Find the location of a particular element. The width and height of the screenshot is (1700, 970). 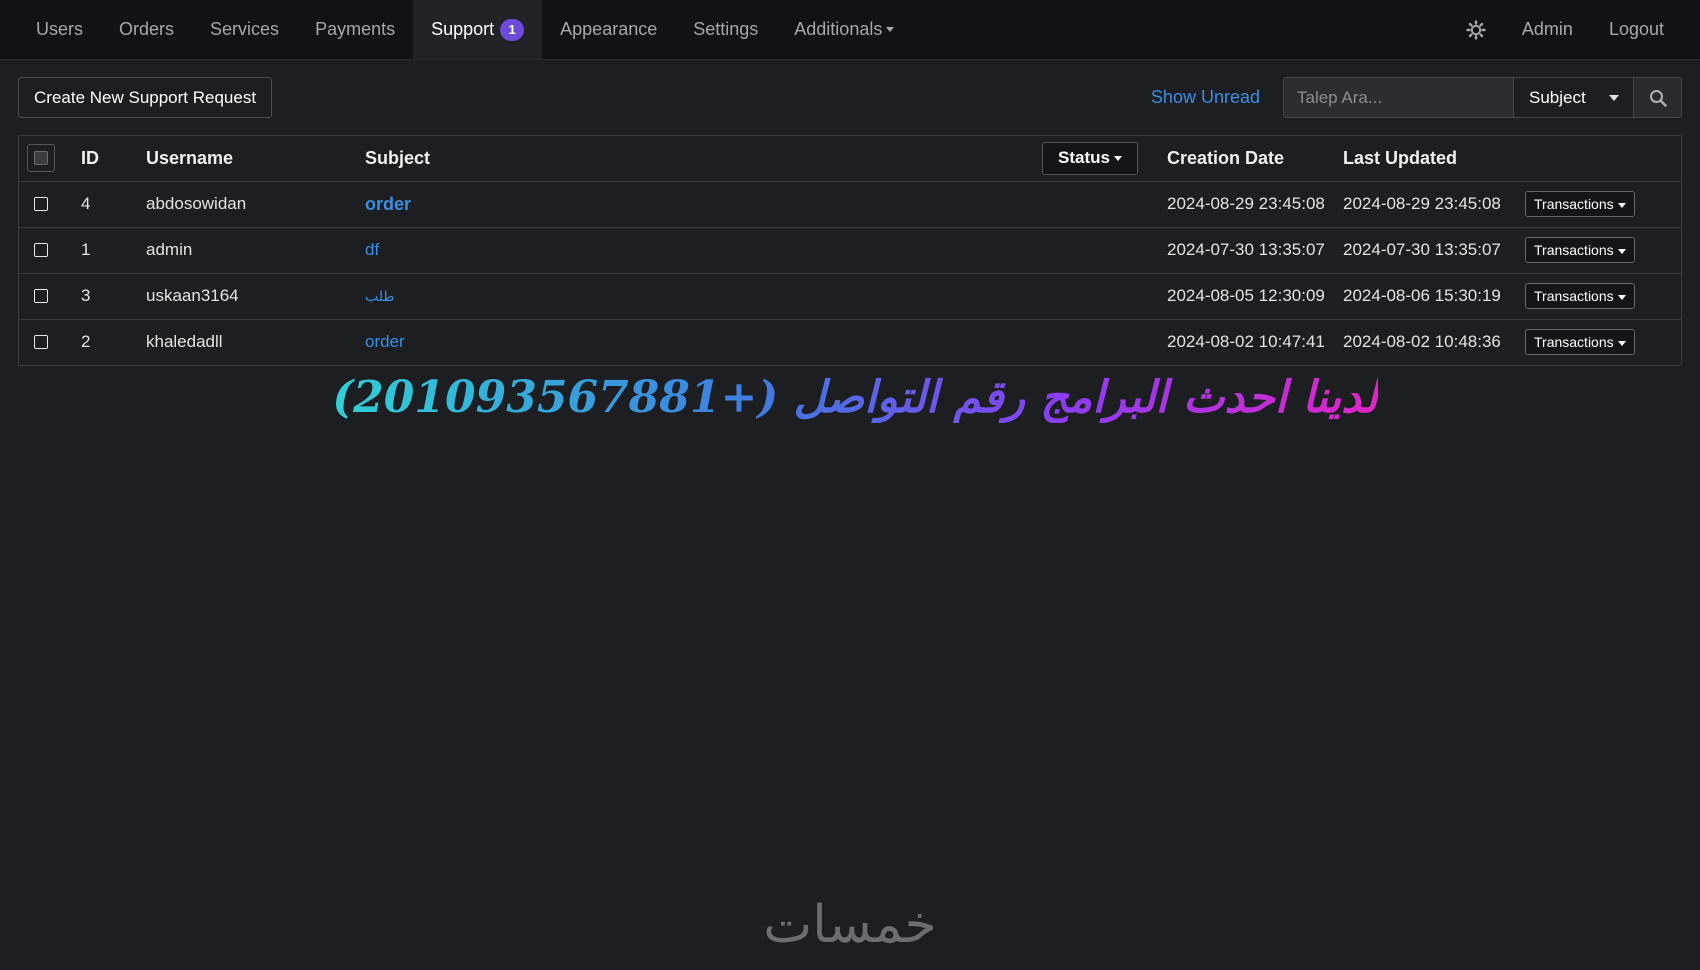

nav-item-settings: Settings is located at coordinates (725, 29).